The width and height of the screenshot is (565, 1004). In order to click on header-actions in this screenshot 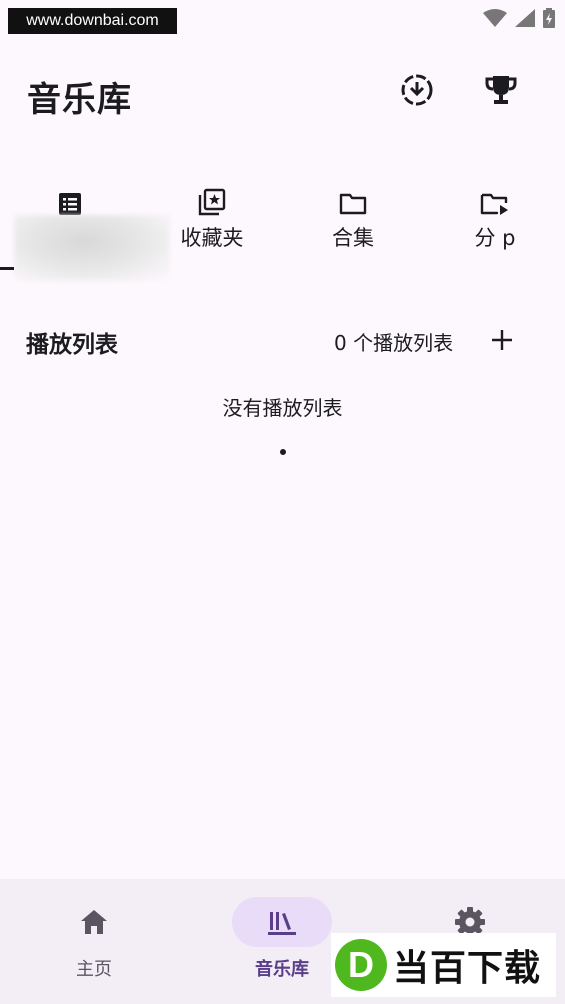, I will do `click(459, 90)`.